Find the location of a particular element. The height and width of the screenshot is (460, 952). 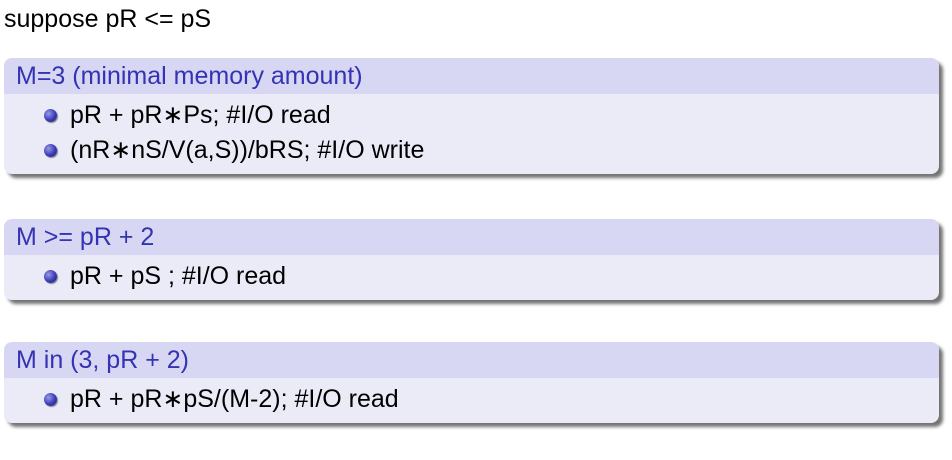

list-item-text: pR + pS ; #I/O read is located at coordinates (178, 276).